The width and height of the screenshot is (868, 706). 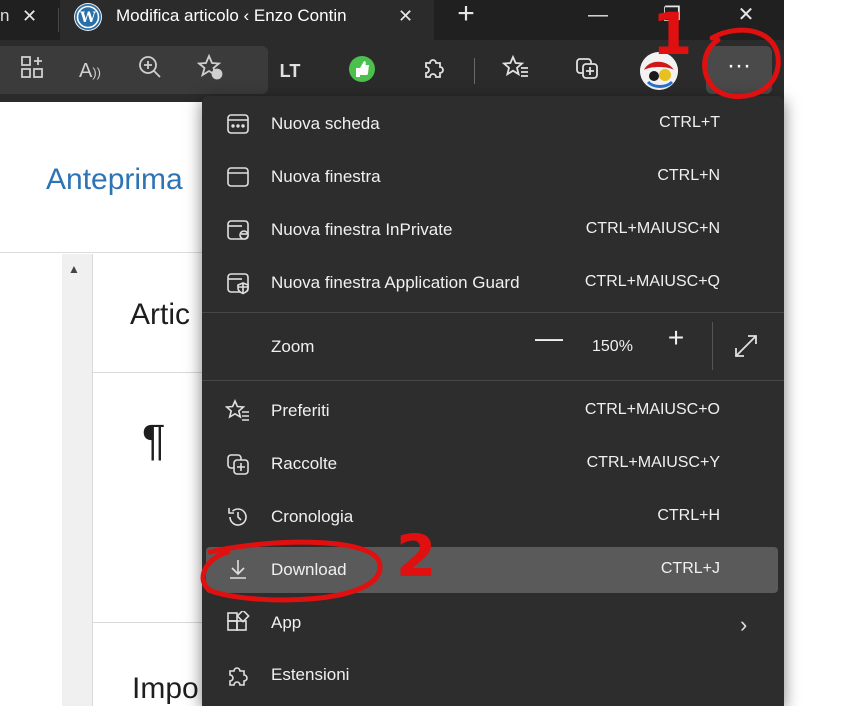 What do you see at coordinates (291, 571) in the screenshot?
I see `annotation-circle-download` at bounding box center [291, 571].